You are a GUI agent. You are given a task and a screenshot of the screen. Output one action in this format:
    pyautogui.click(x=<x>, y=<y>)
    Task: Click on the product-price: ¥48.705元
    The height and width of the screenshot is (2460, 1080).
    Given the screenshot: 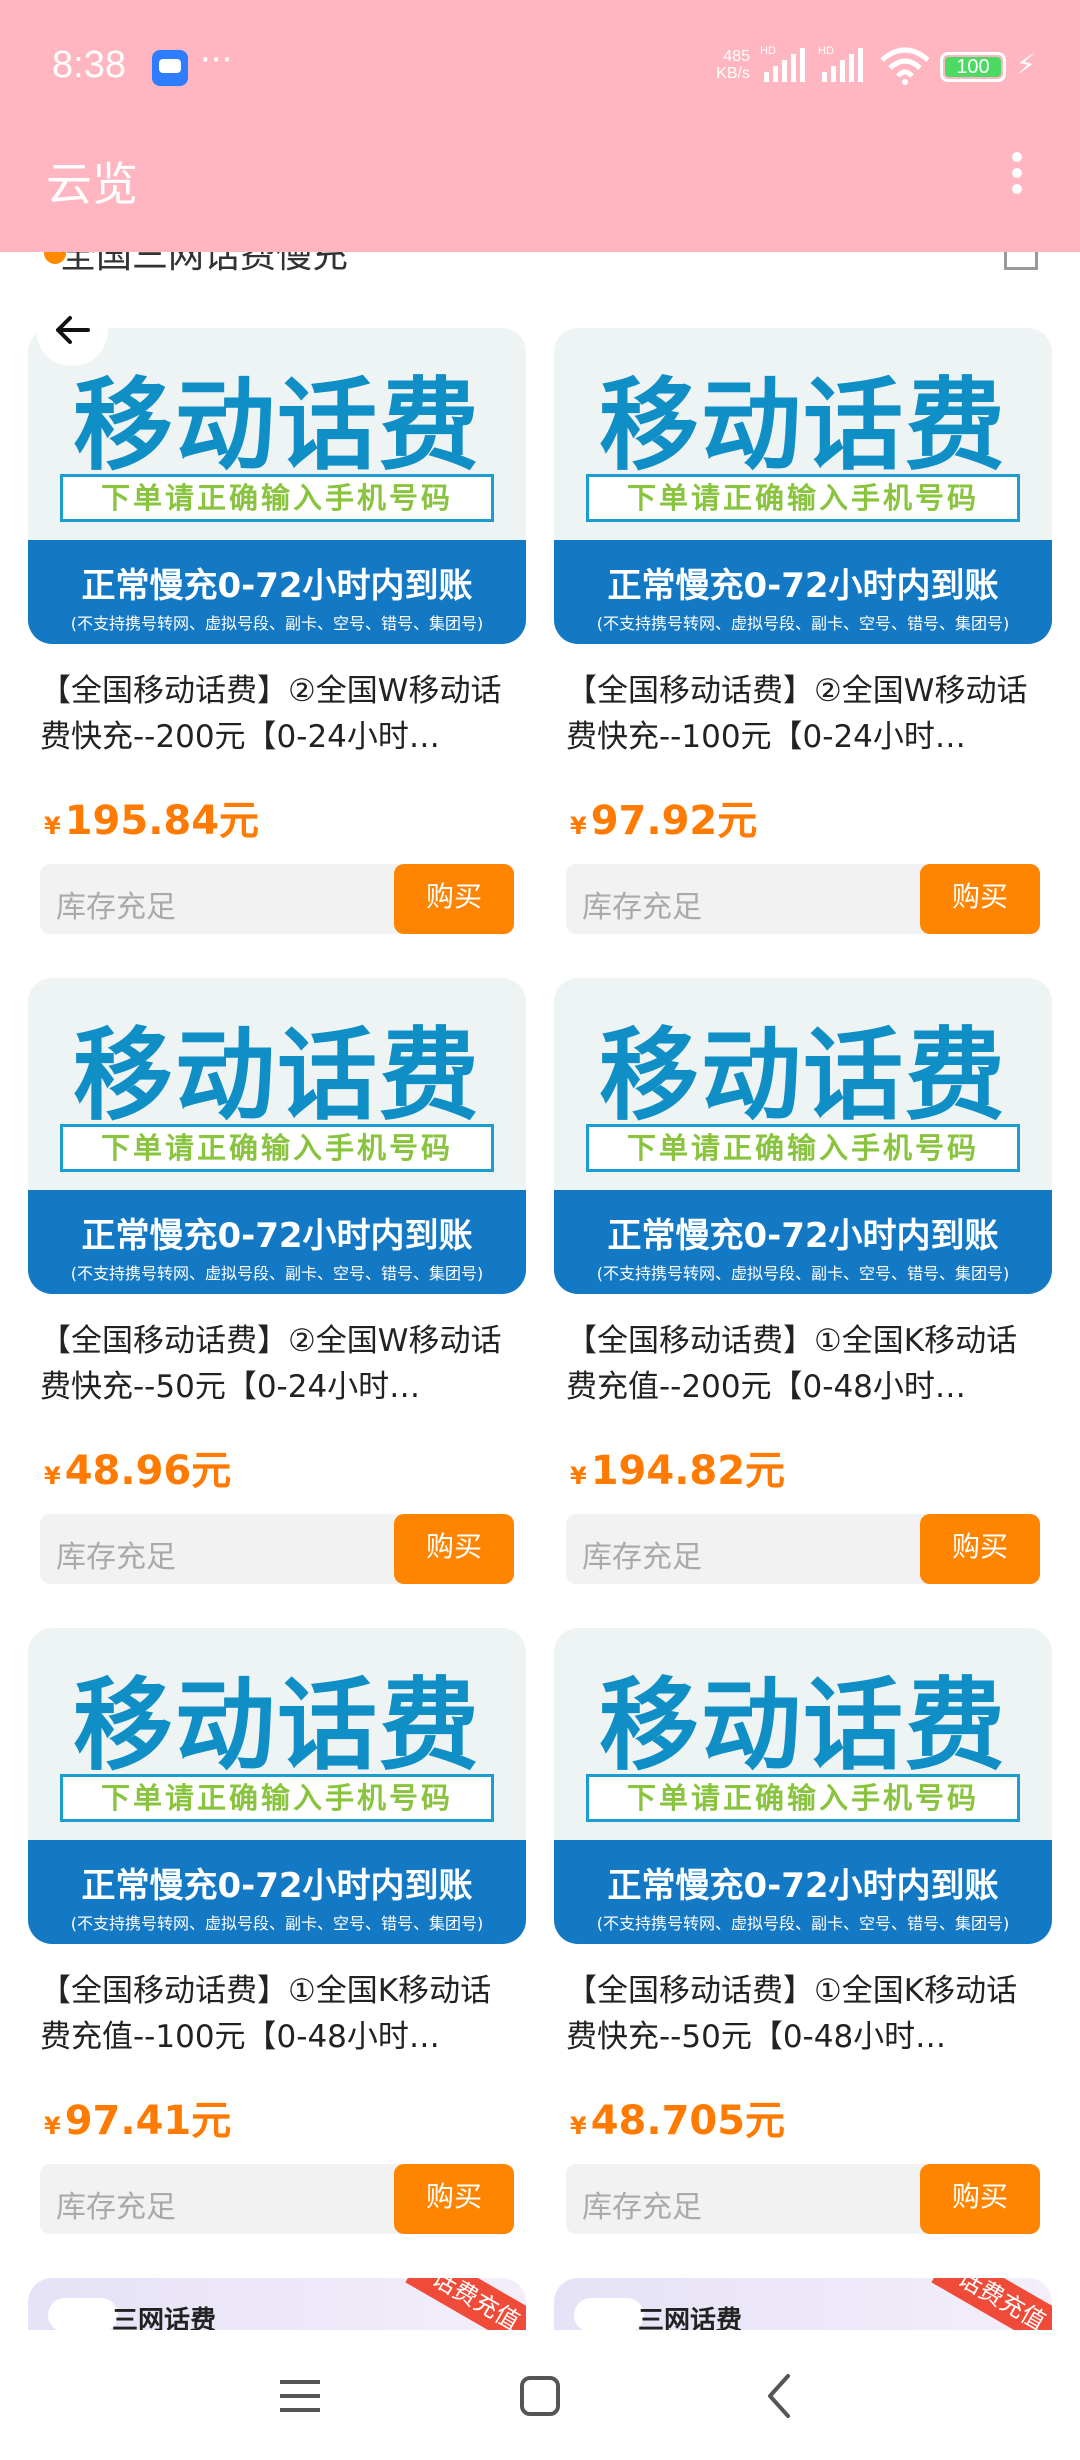 What is the action you would take?
    pyautogui.click(x=678, y=2121)
    